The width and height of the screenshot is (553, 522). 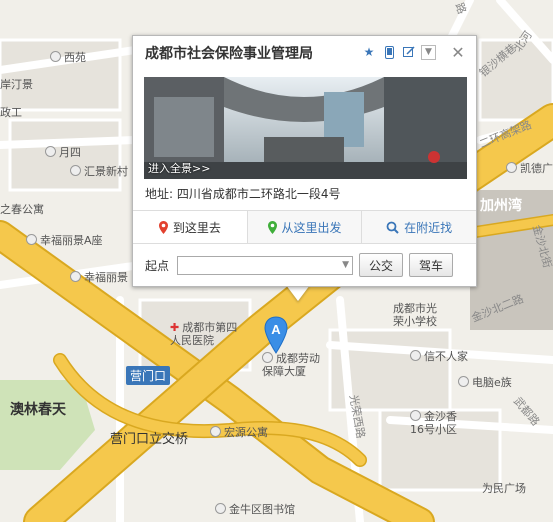 I want to click on poi-label: 幸福丽景, so click(x=99, y=277).